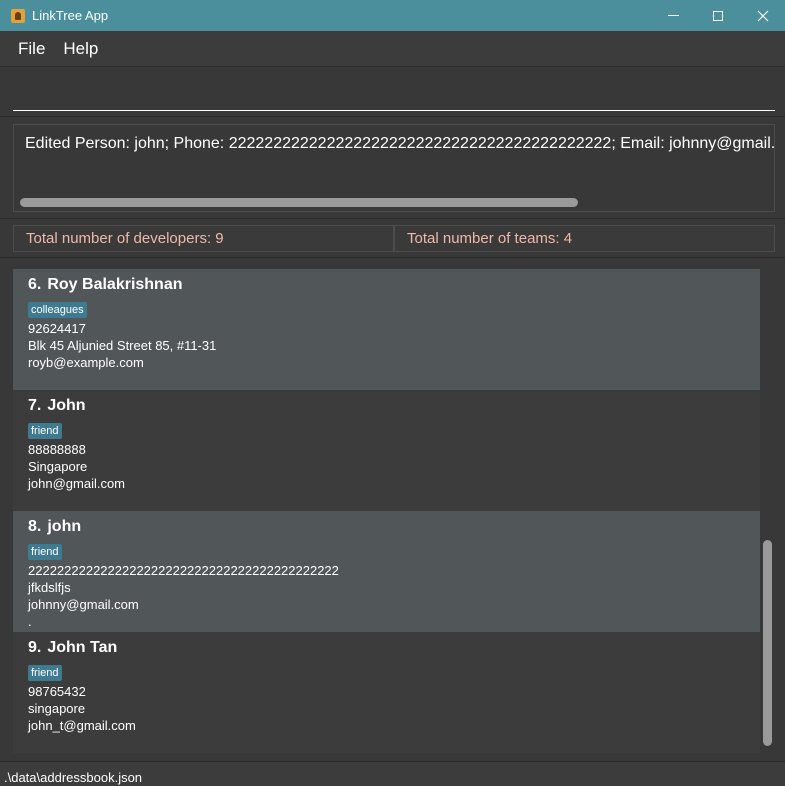  I want to click on person-name: John, so click(66, 405).